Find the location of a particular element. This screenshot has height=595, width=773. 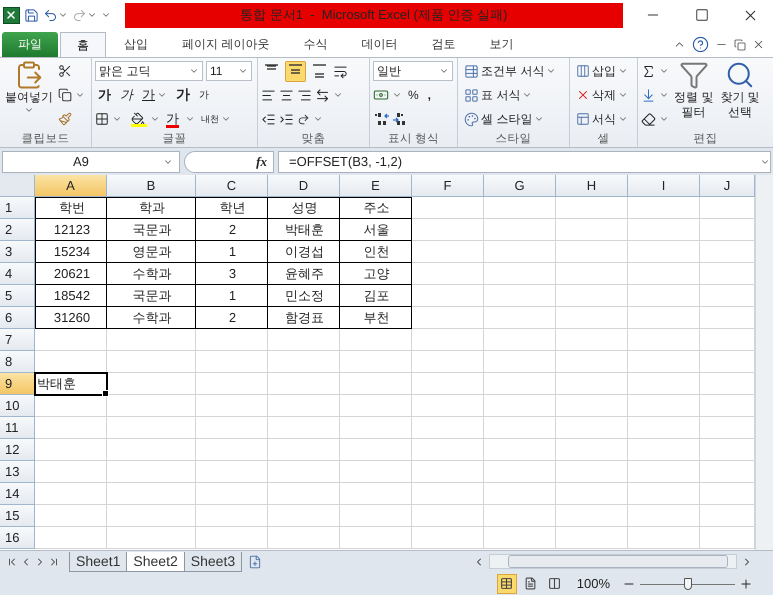

cells-button: 삭제 is located at coordinates (602, 95).